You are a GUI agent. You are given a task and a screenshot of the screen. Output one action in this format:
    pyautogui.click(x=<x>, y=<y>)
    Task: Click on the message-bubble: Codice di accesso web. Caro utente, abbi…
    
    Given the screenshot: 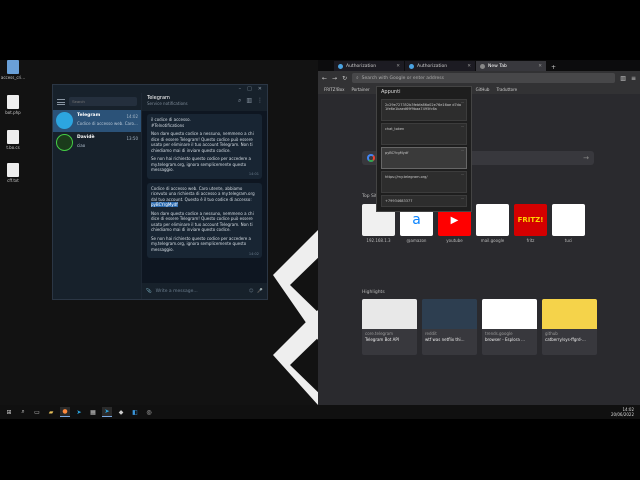 What is the action you would take?
    pyautogui.click(x=204, y=220)
    